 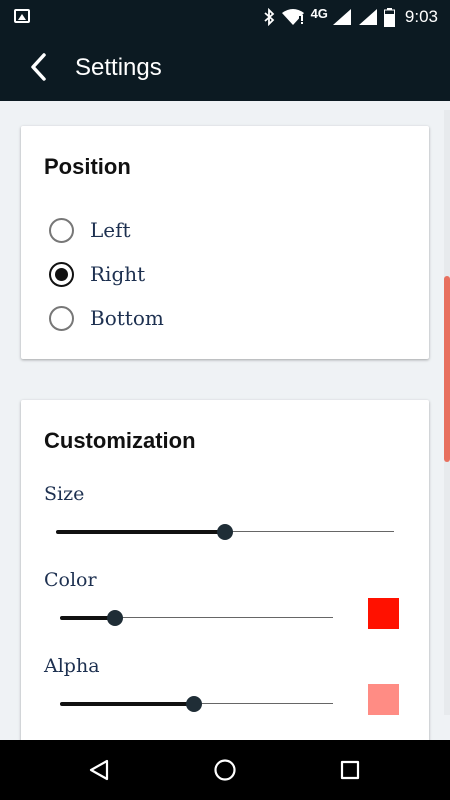 I want to click on square-recents-icon, so click(x=350, y=770).